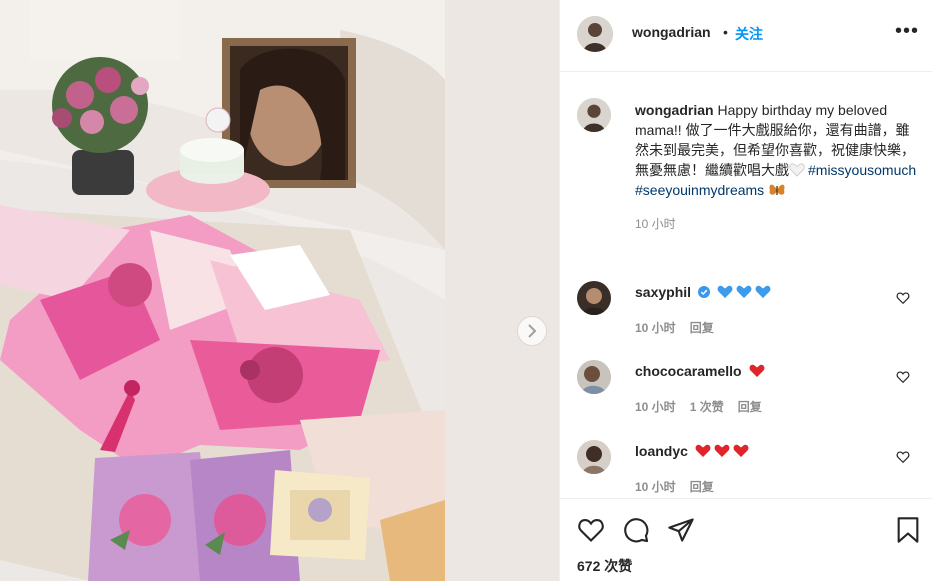 This screenshot has width=932, height=582. I want to click on white-heart-icon, so click(797, 170).